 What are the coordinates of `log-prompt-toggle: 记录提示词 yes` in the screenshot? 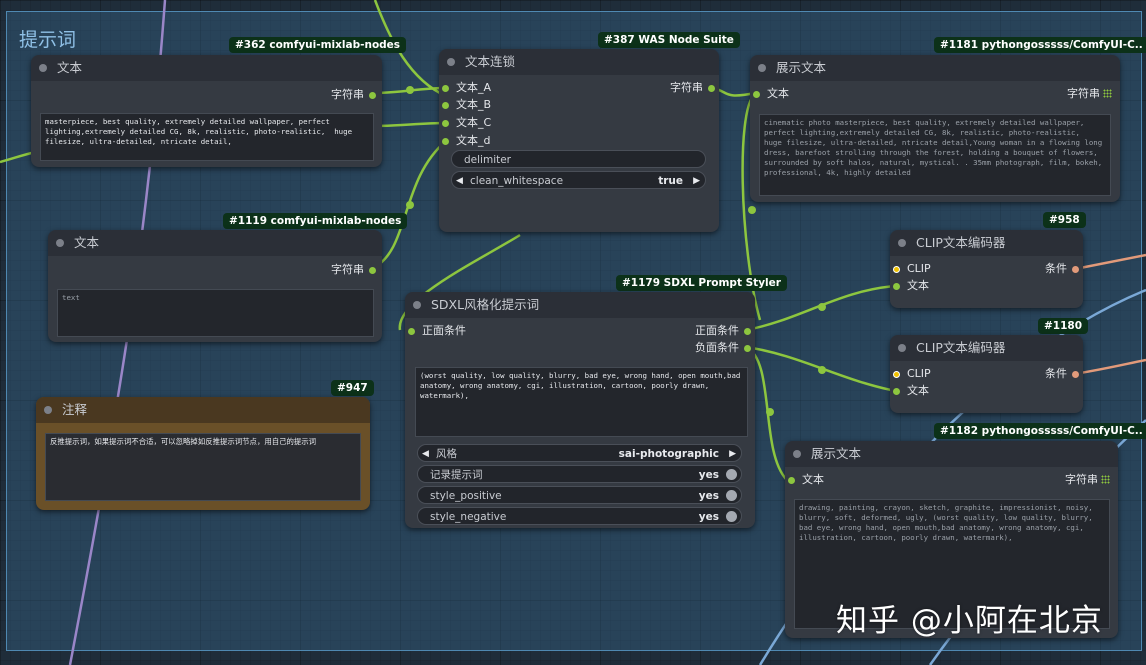 It's located at (579, 474).